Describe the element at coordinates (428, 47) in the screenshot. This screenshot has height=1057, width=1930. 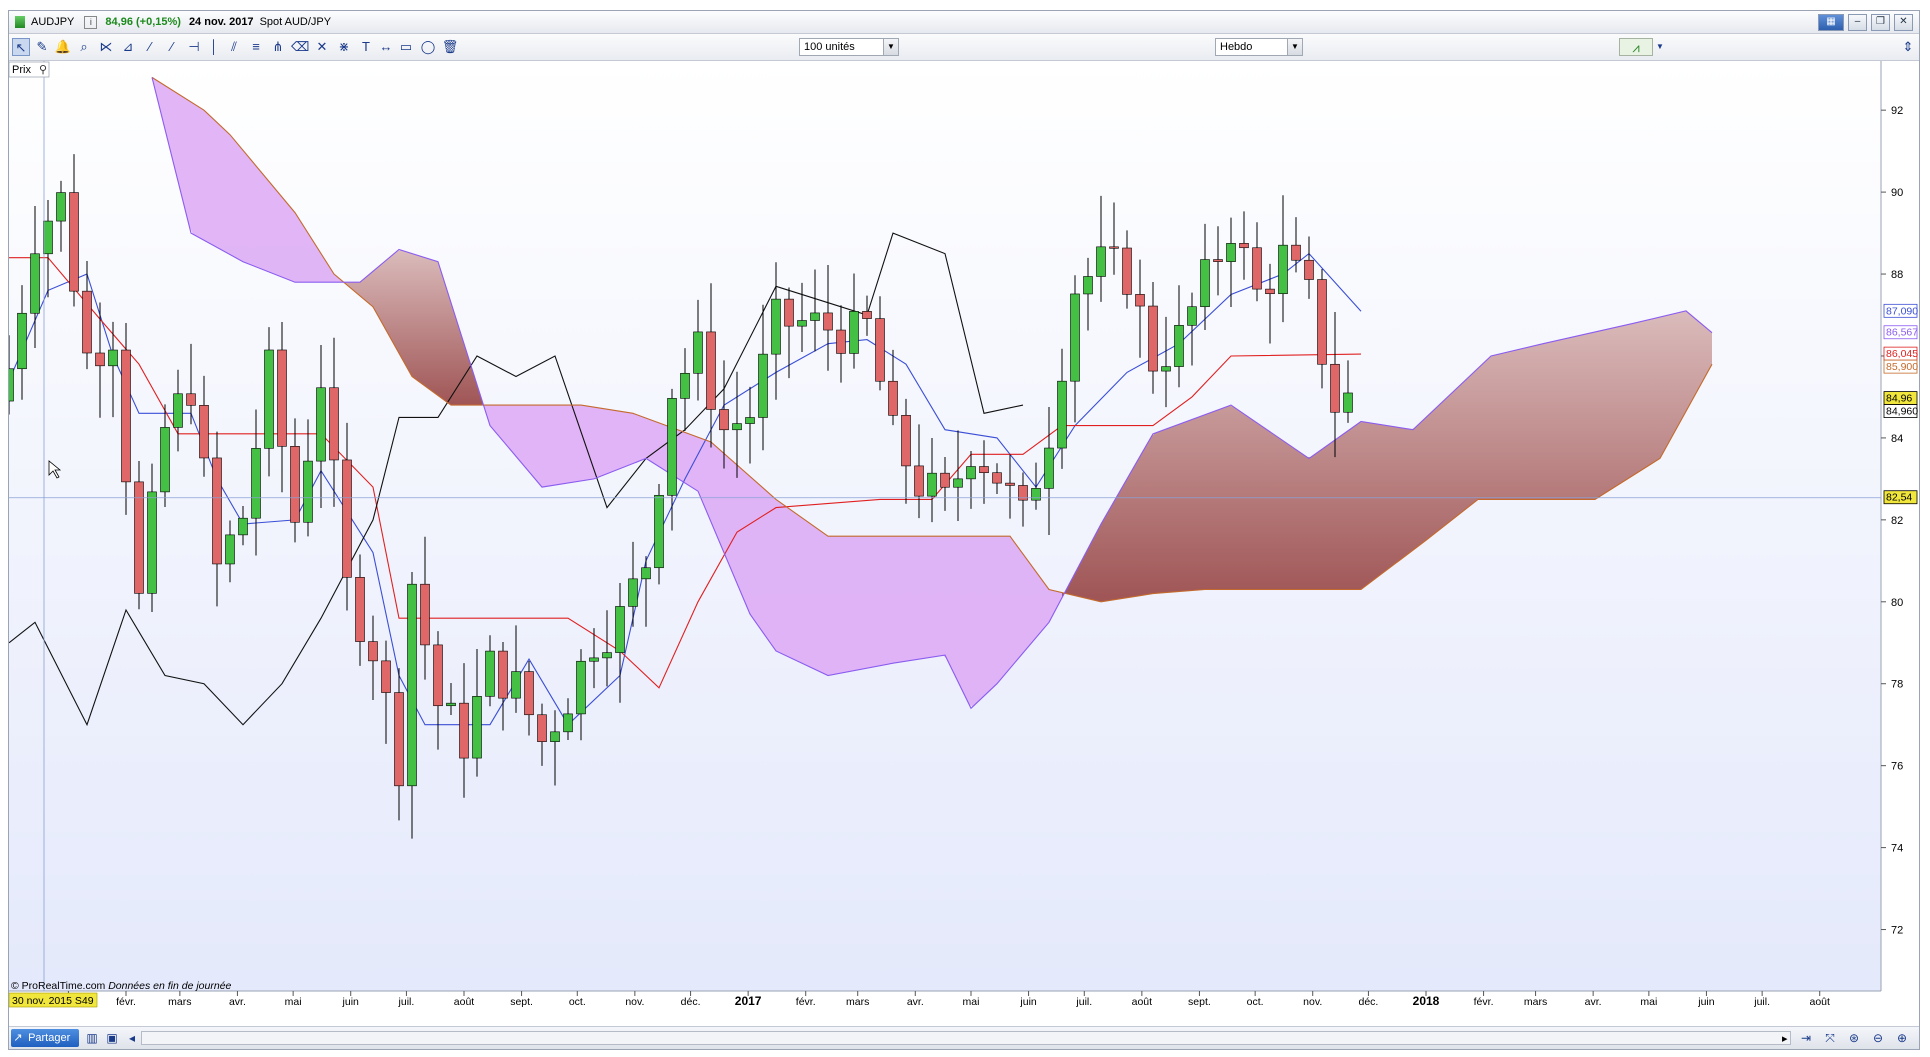
I see `ellipse-tool-icon: ◯` at that location.